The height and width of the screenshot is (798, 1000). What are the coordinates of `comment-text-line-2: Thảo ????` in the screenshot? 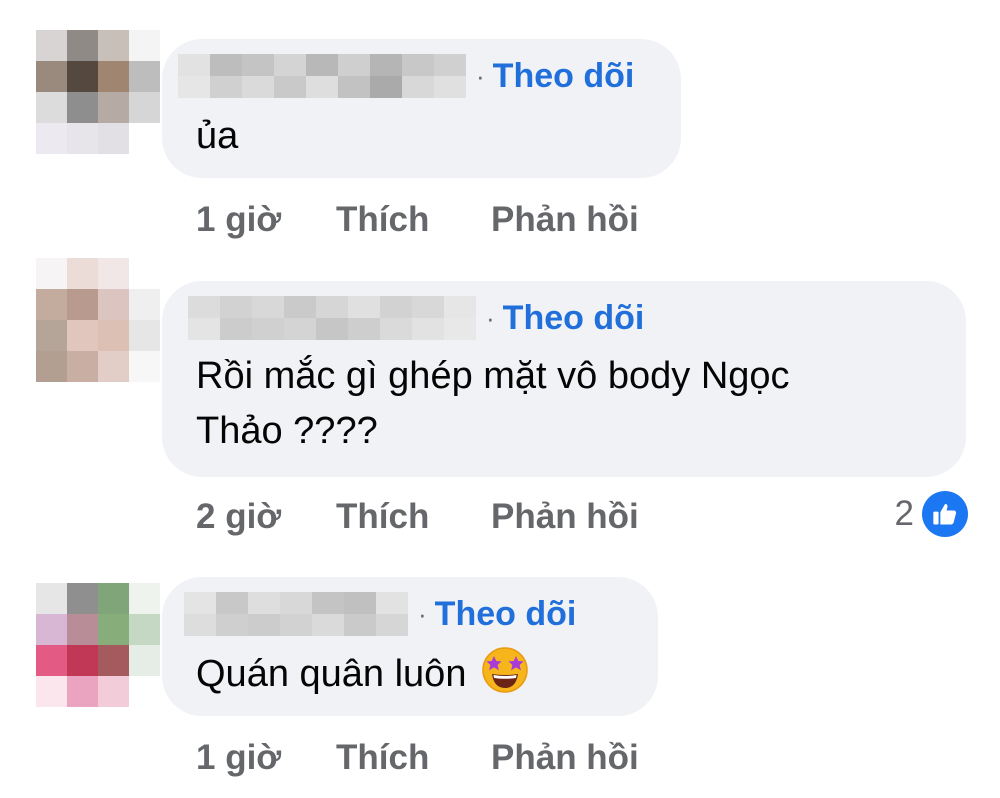 It's located at (287, 431).